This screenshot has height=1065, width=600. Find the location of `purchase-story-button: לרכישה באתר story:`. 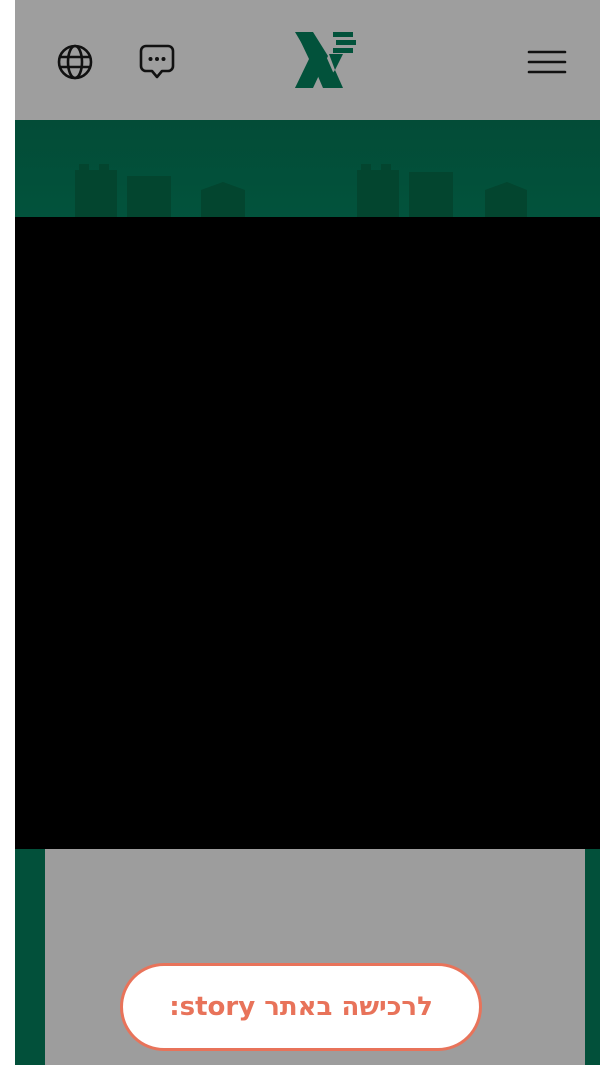

purchase-story-button: לרכישה באתר story: is located at coordinates (301, 1007).